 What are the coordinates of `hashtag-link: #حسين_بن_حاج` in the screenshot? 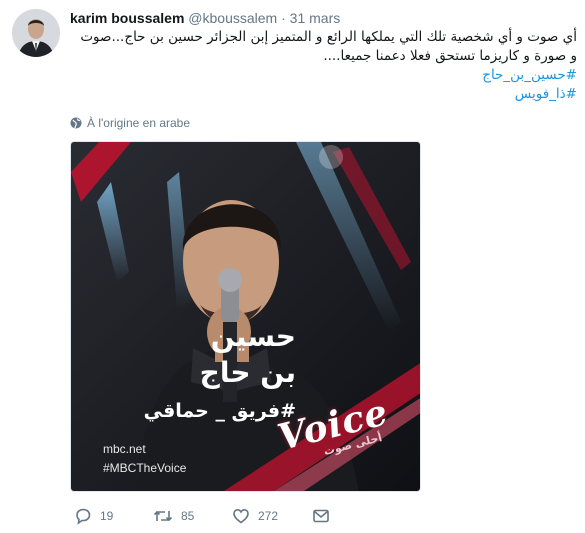 It's located at (323, 75).